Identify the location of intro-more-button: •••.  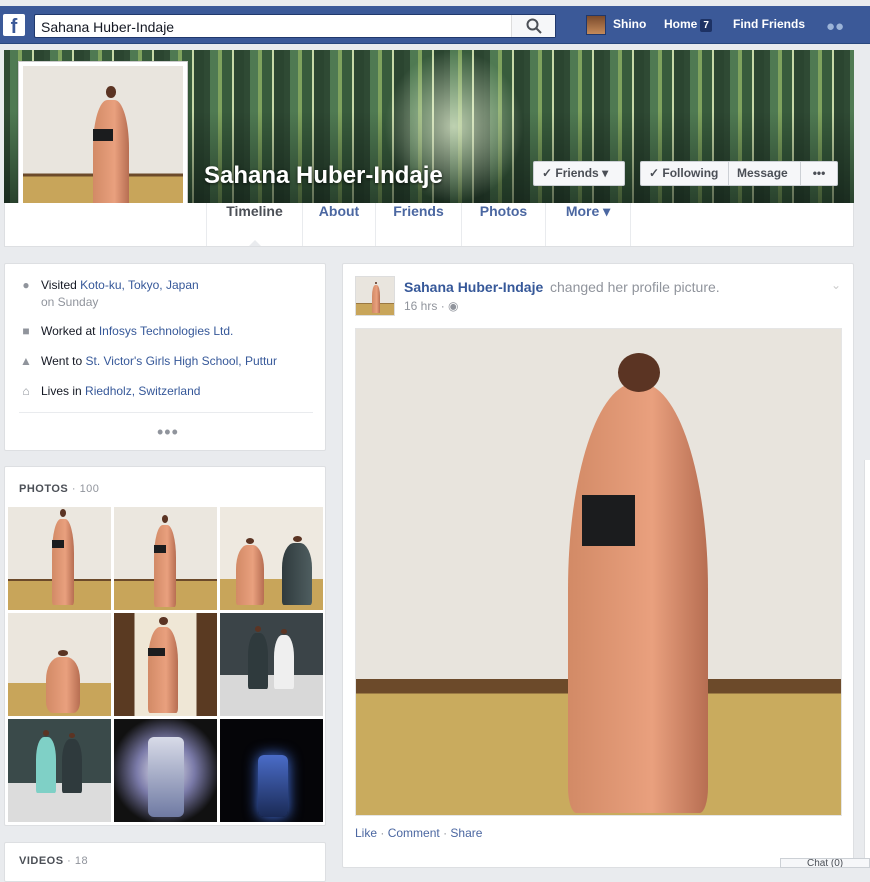
(168, 432).